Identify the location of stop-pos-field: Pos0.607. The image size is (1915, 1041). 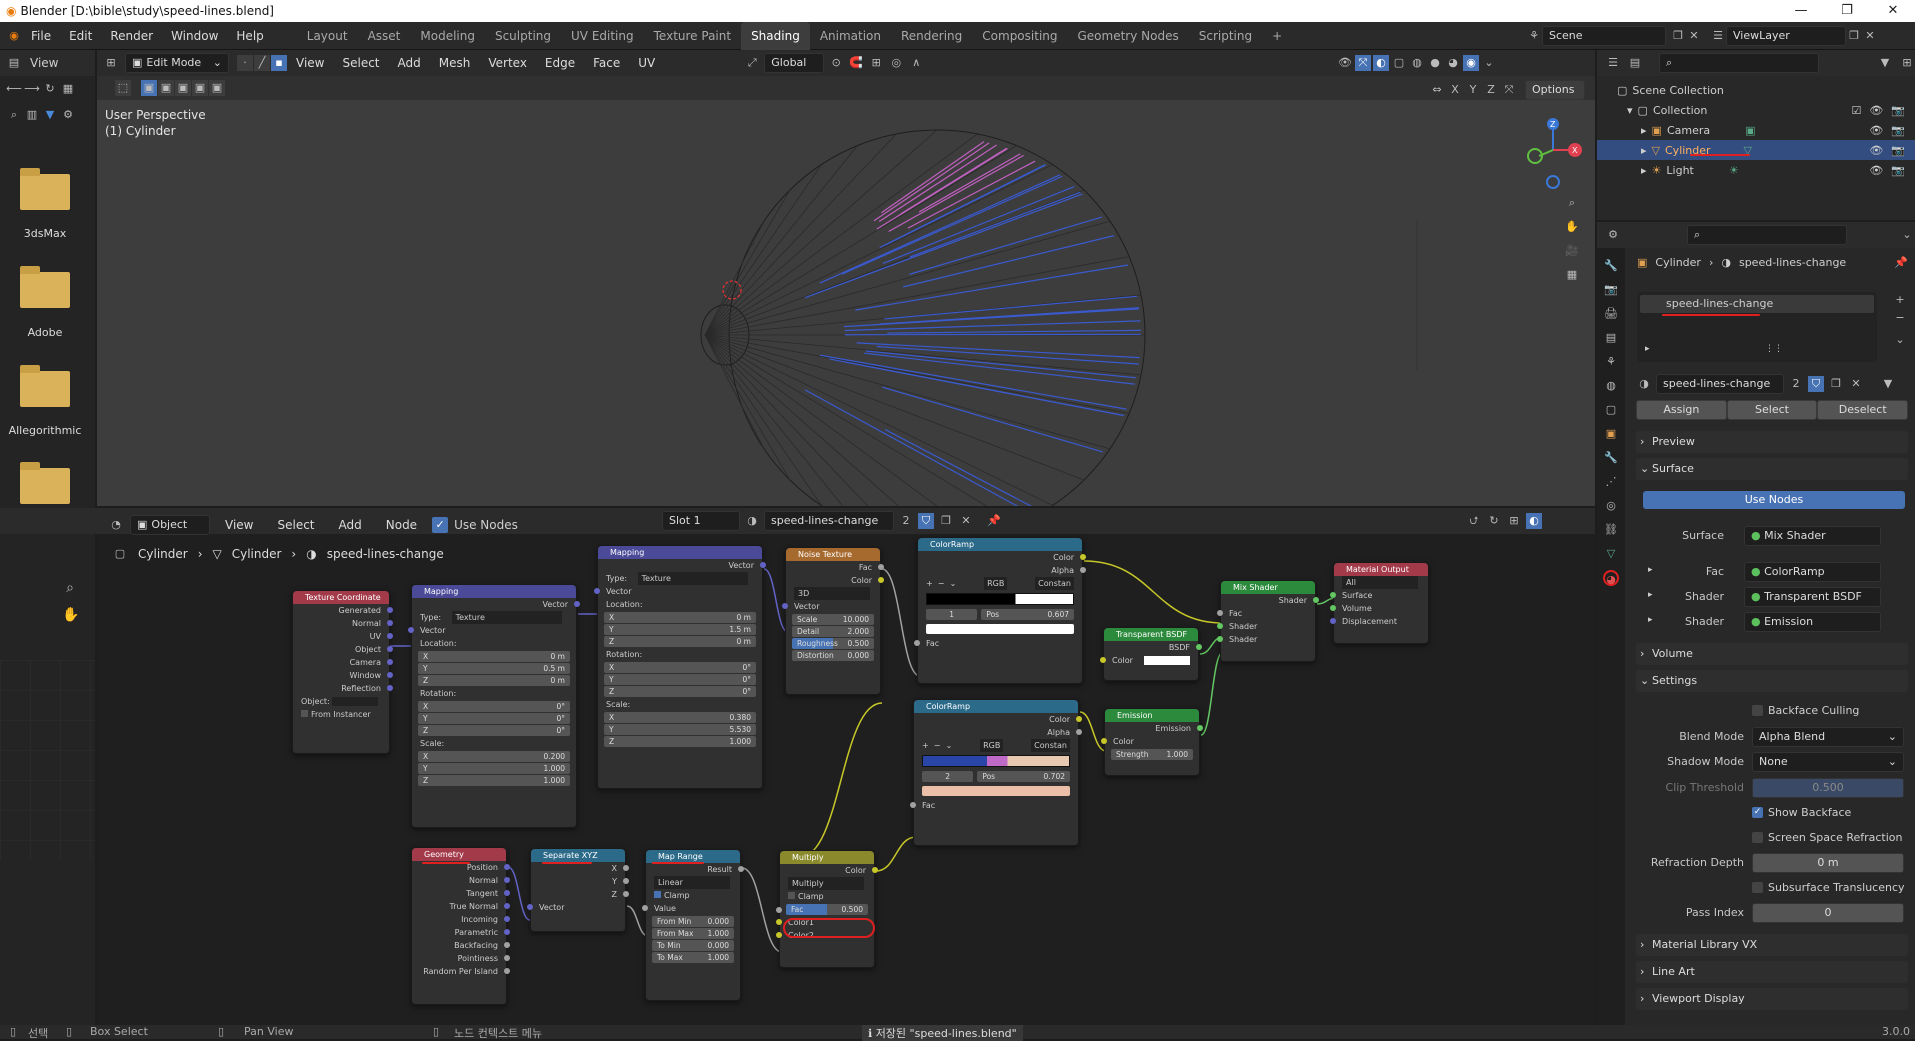
(1027, 614).